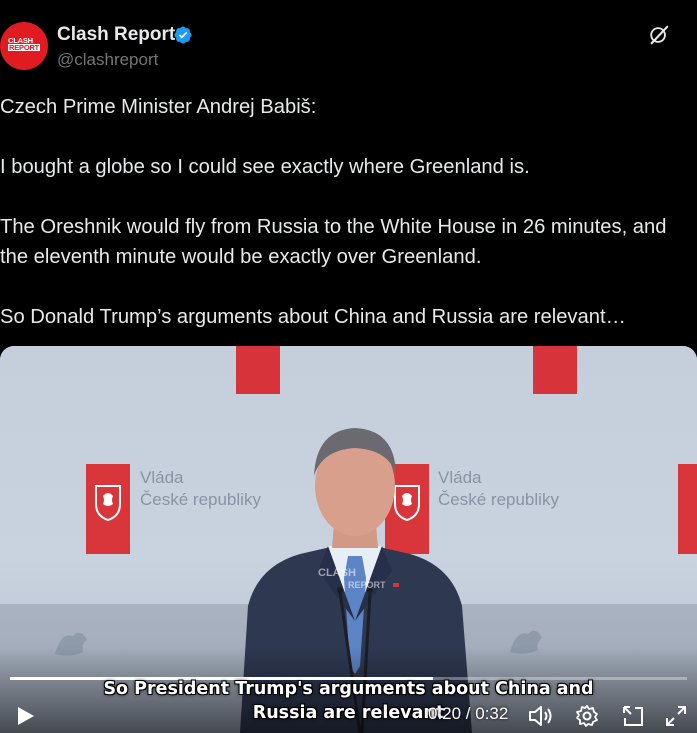 The image size is (697, 733). What do you see at coordinates (541, 716) in the screenshot?
I see `volume-icon` at bounding box center [541, 716].